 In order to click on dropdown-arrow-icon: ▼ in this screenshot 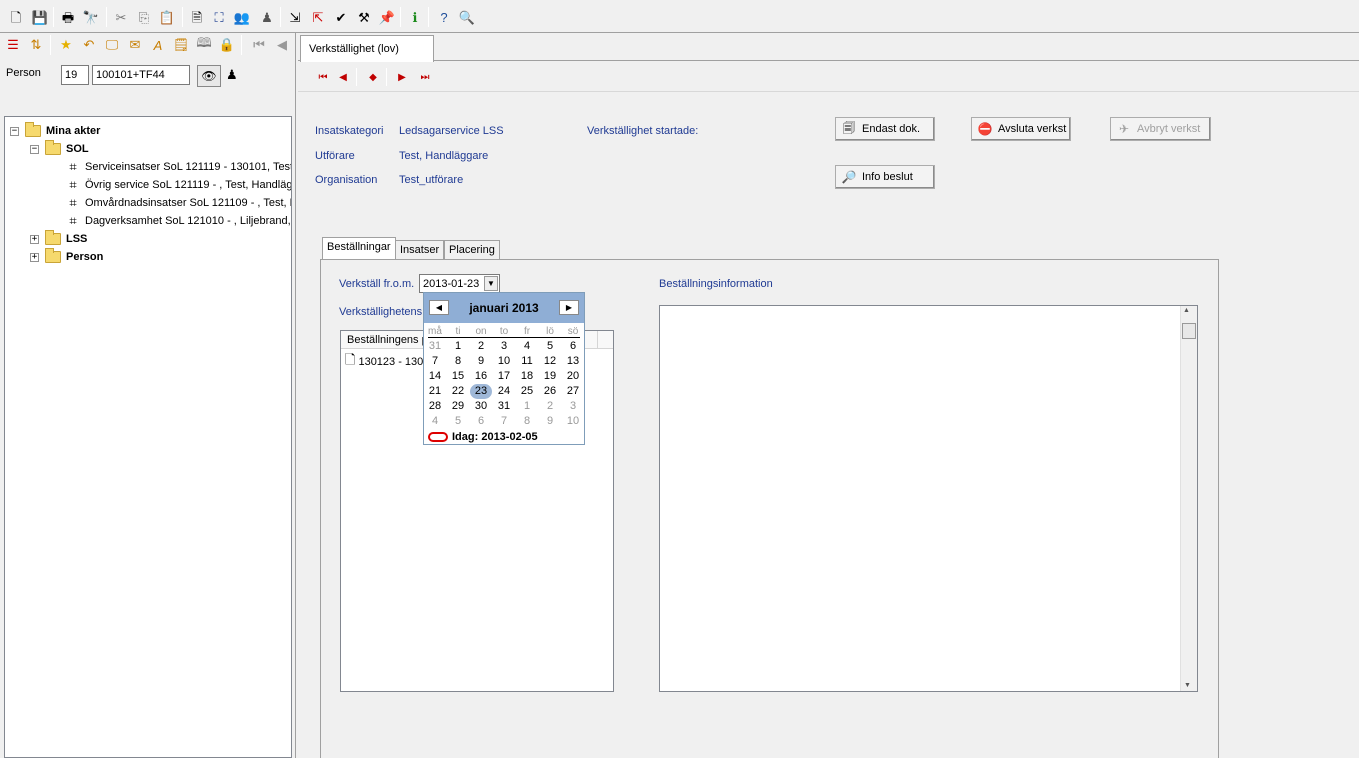, I will do `click(491, 283)`.